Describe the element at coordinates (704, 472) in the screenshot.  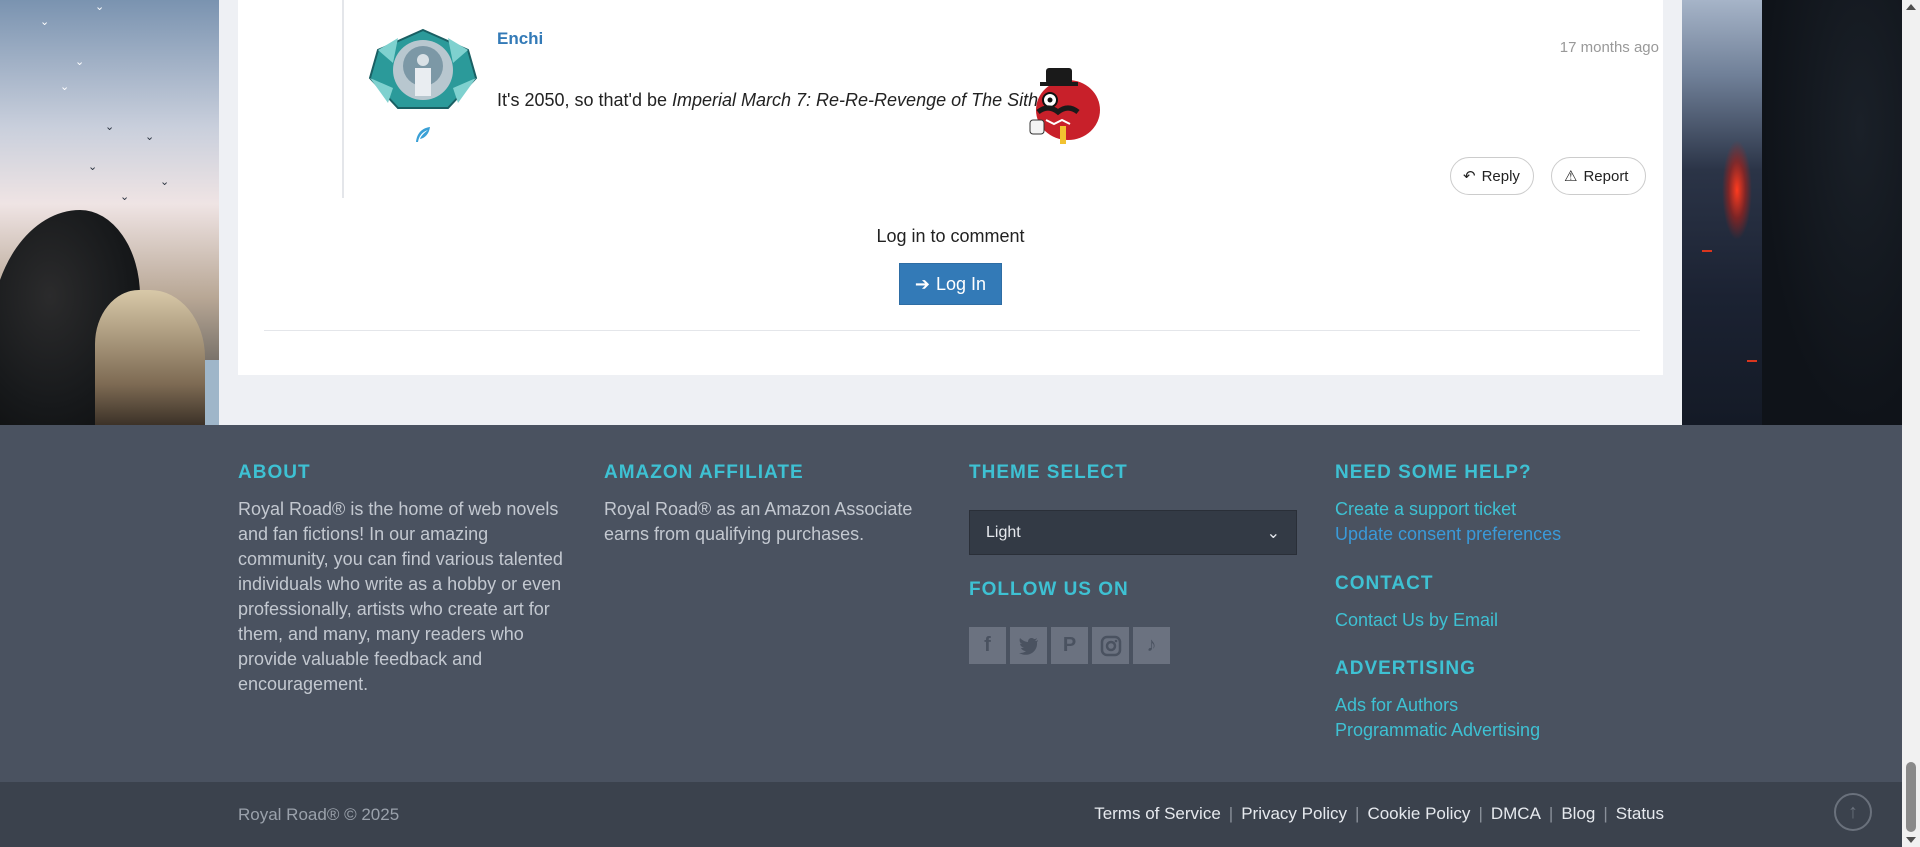
I see `amazon-heading: AMAZON AFFILIATE` at that location.